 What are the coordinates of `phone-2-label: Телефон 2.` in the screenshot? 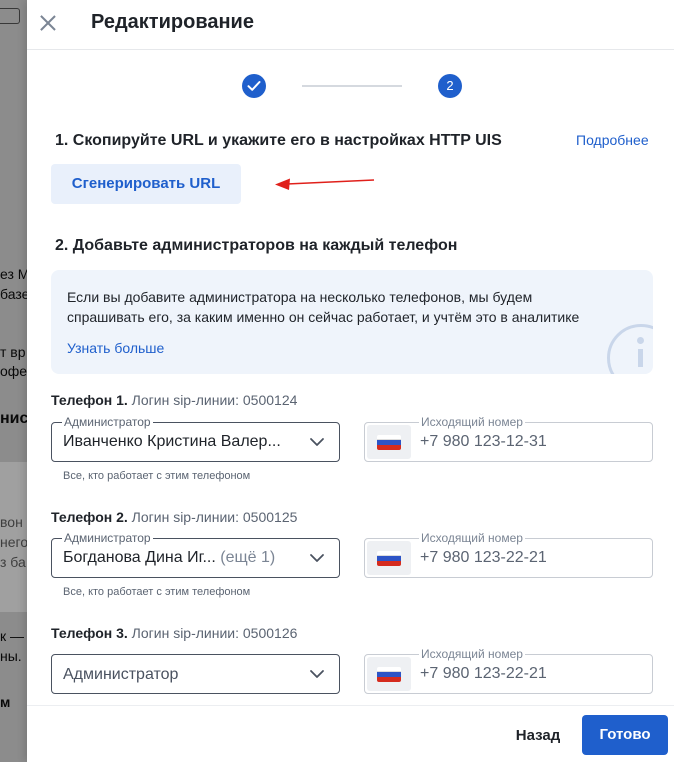 It's located at (89, 517).